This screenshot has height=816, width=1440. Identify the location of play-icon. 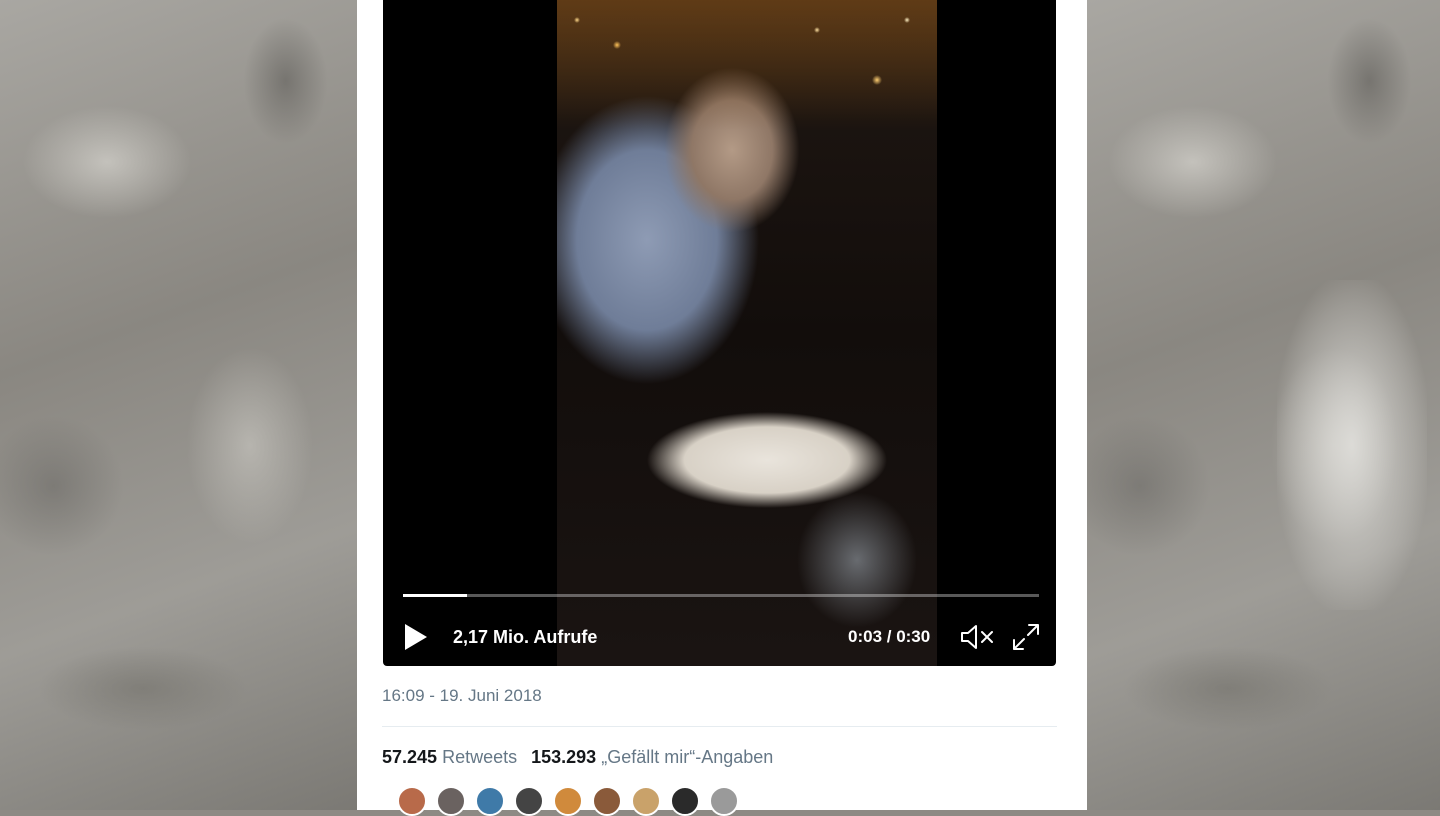
(416, 637).